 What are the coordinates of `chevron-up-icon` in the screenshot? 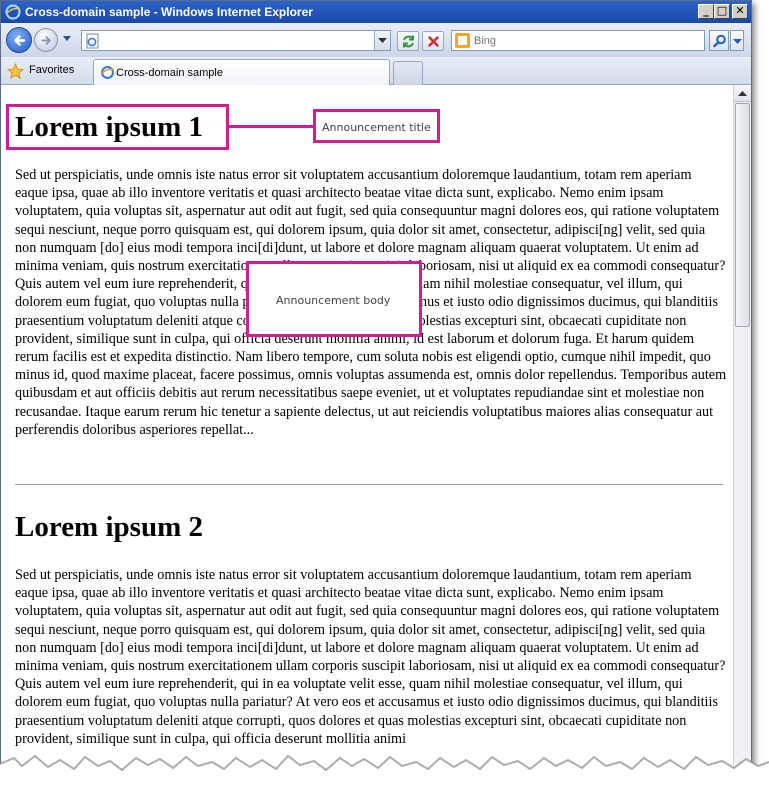 It's located at (742, 93).